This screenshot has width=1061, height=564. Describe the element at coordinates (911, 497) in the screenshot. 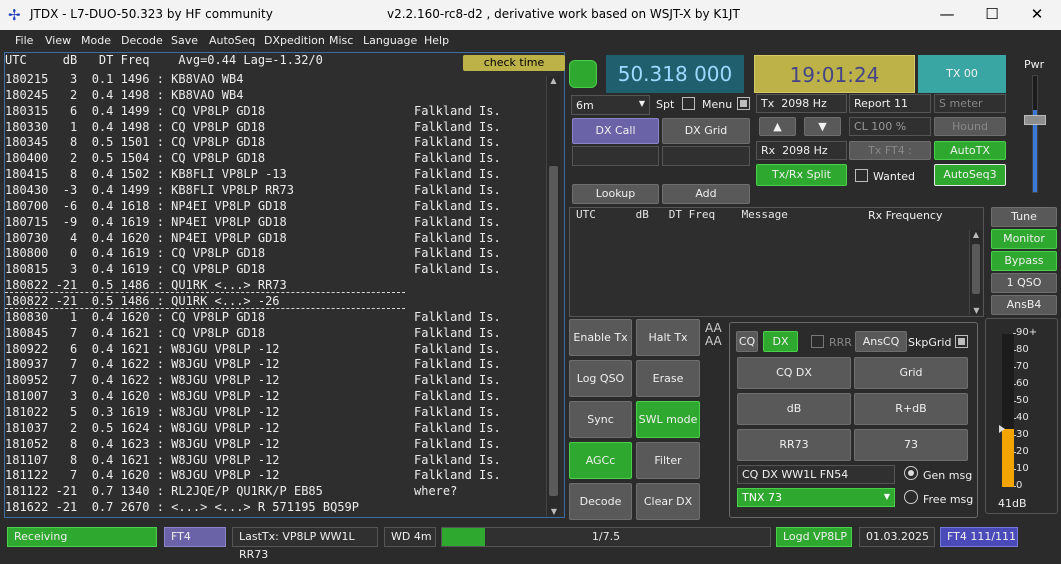

I see `free-msg-radio` at that location.